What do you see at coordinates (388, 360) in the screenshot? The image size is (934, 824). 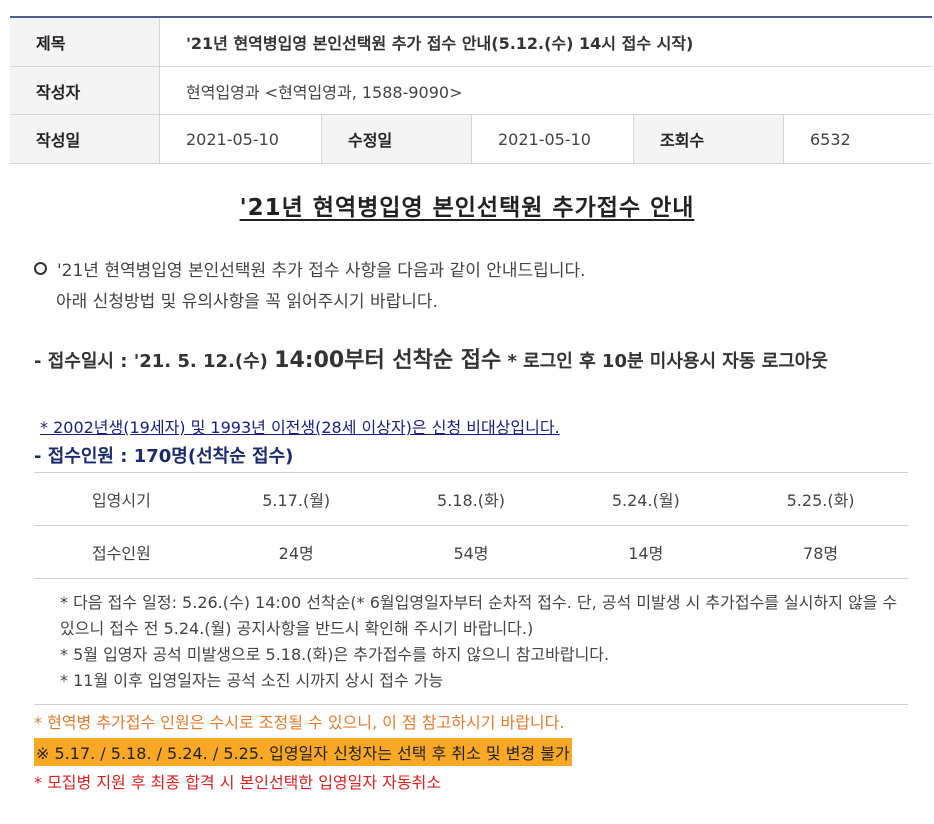 I see `reception-time: 14:00부터 선착순 접수` at bounding box center [388, 360].